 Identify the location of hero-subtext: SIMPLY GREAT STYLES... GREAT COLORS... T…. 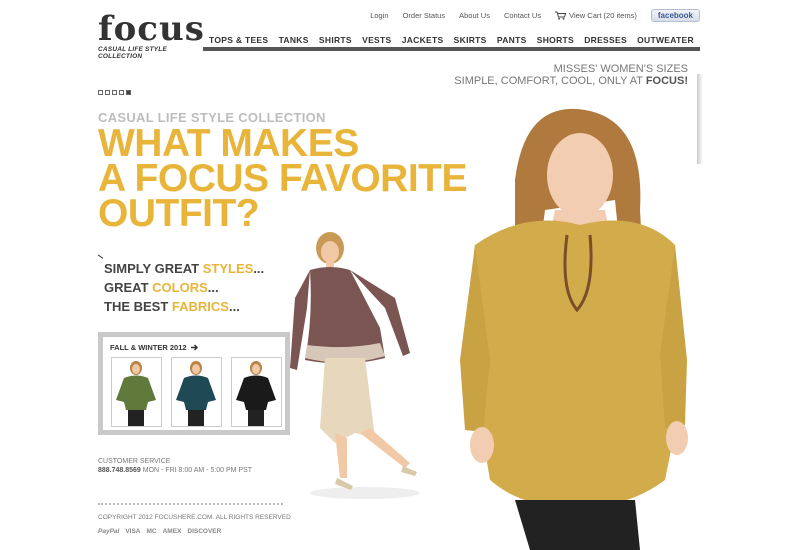
(184, 287).